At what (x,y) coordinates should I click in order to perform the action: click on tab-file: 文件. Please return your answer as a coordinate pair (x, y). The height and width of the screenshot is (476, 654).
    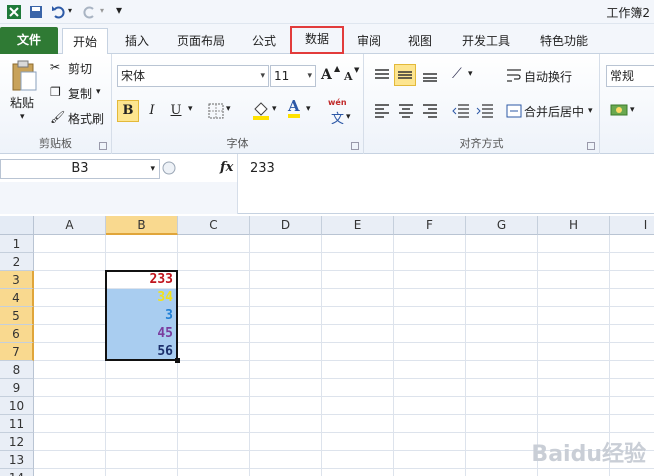
    Looking at the image, I should click on (29, 40).